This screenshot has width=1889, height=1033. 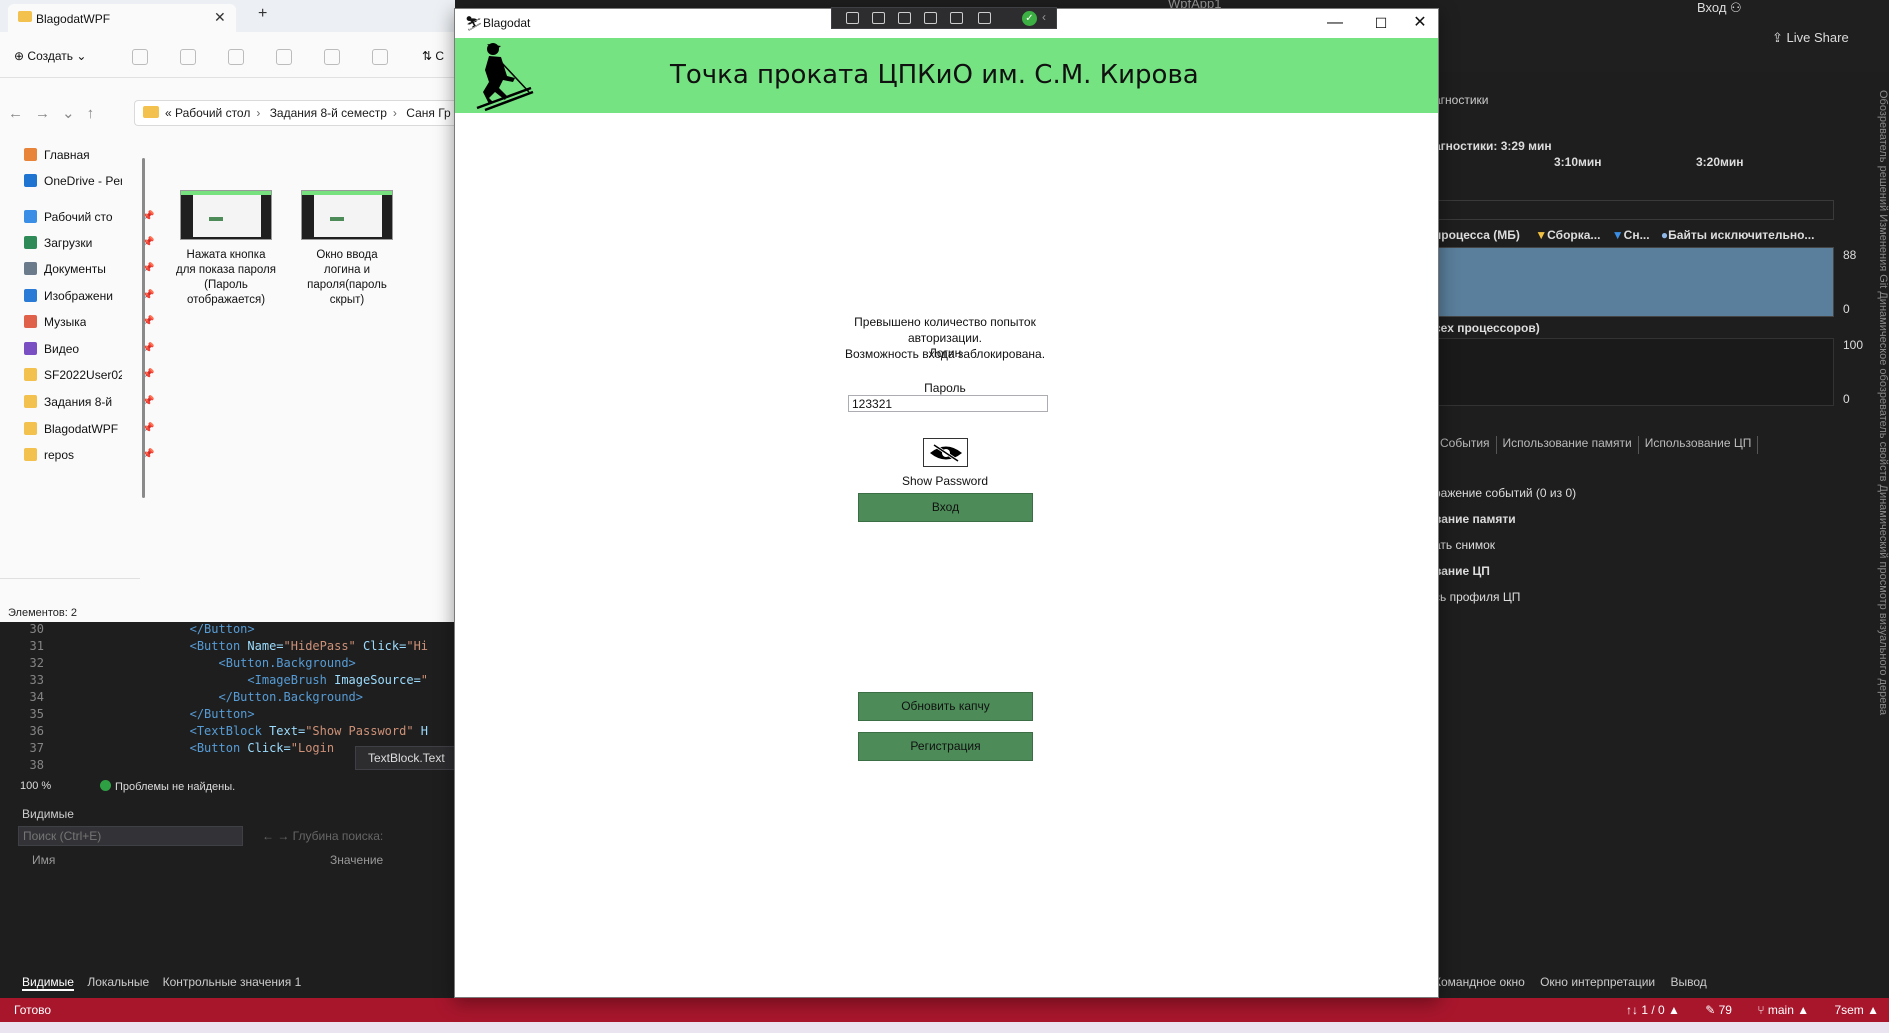 I want to click on tab-command-window: Командное окно, so click(x=1479, y=982).